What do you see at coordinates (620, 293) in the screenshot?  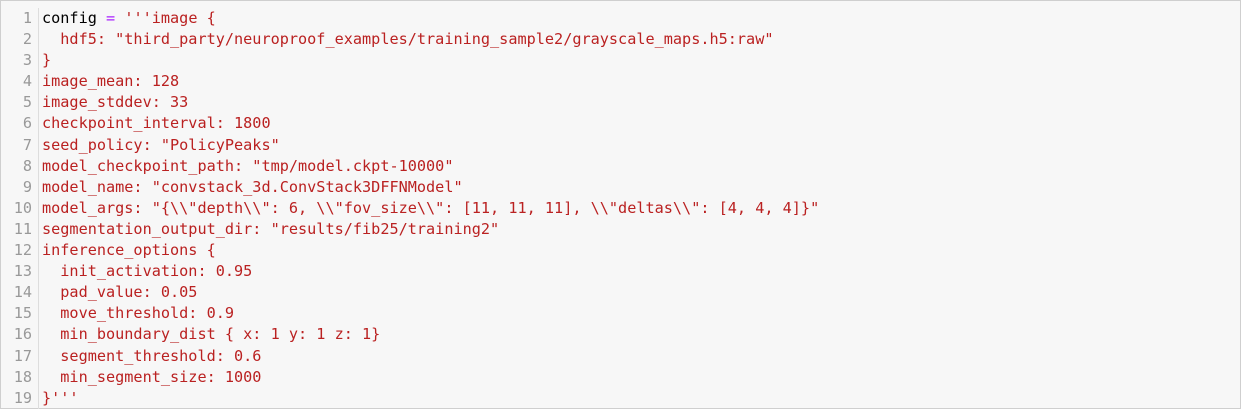 I see `code-line: 14 pad_value: 0.05` at bounding box center [620, 293].